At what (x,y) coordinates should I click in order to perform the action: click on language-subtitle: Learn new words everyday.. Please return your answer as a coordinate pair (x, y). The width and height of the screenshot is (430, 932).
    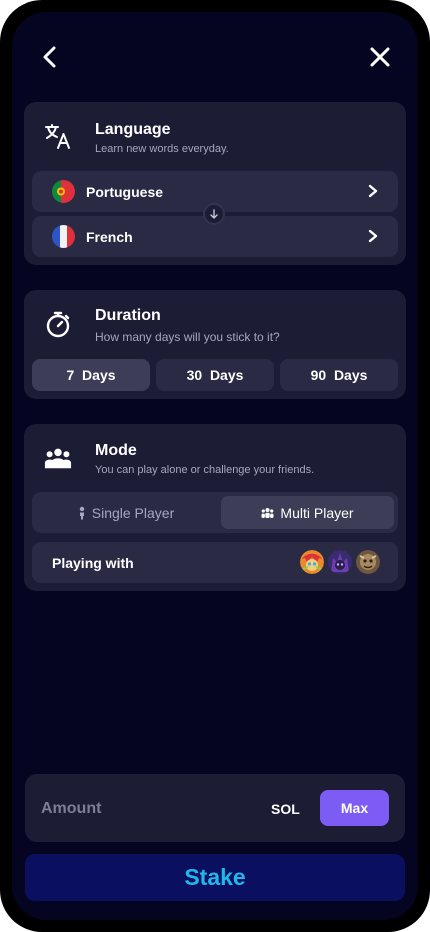
    Looking at the image, I should click on (162, 149).